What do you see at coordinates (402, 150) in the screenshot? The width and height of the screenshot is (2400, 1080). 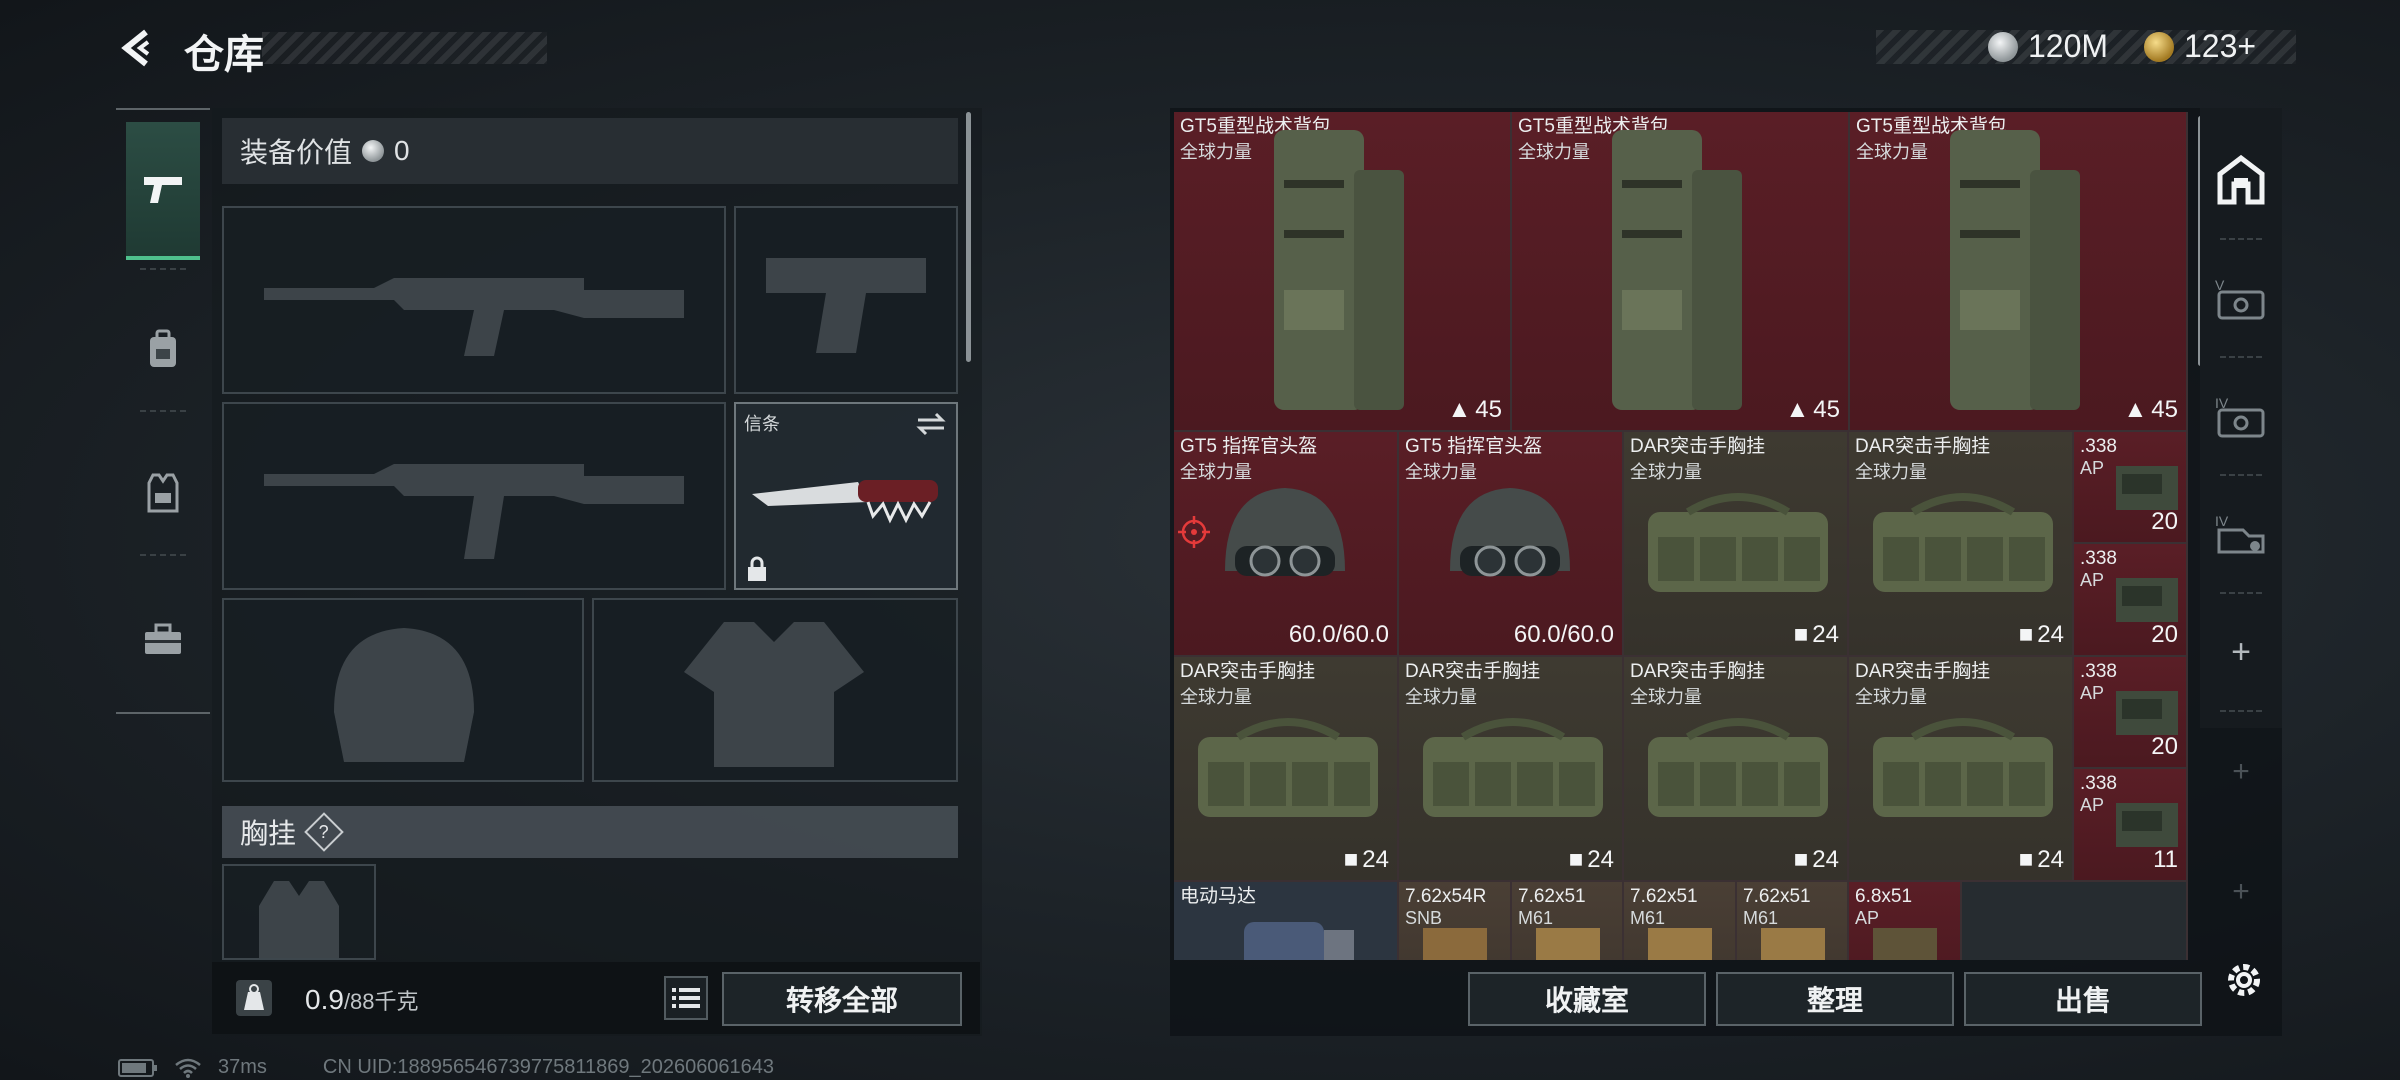 I see `equipment-value: 0` at bounding box center [402, 150].